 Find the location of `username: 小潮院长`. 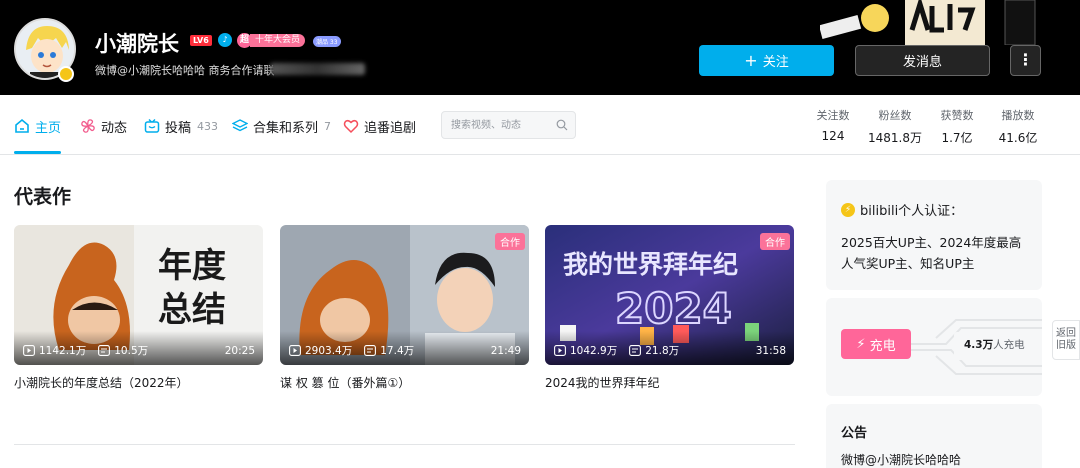

username: 小潮院长 is located at coordinates (137, 44).